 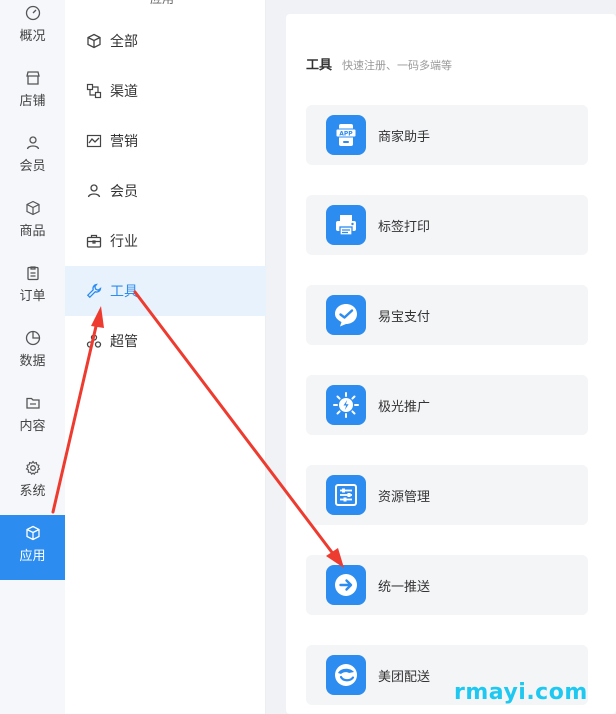 I want to click on app-card-label: 易宝支付, so click(x=404, y=317).